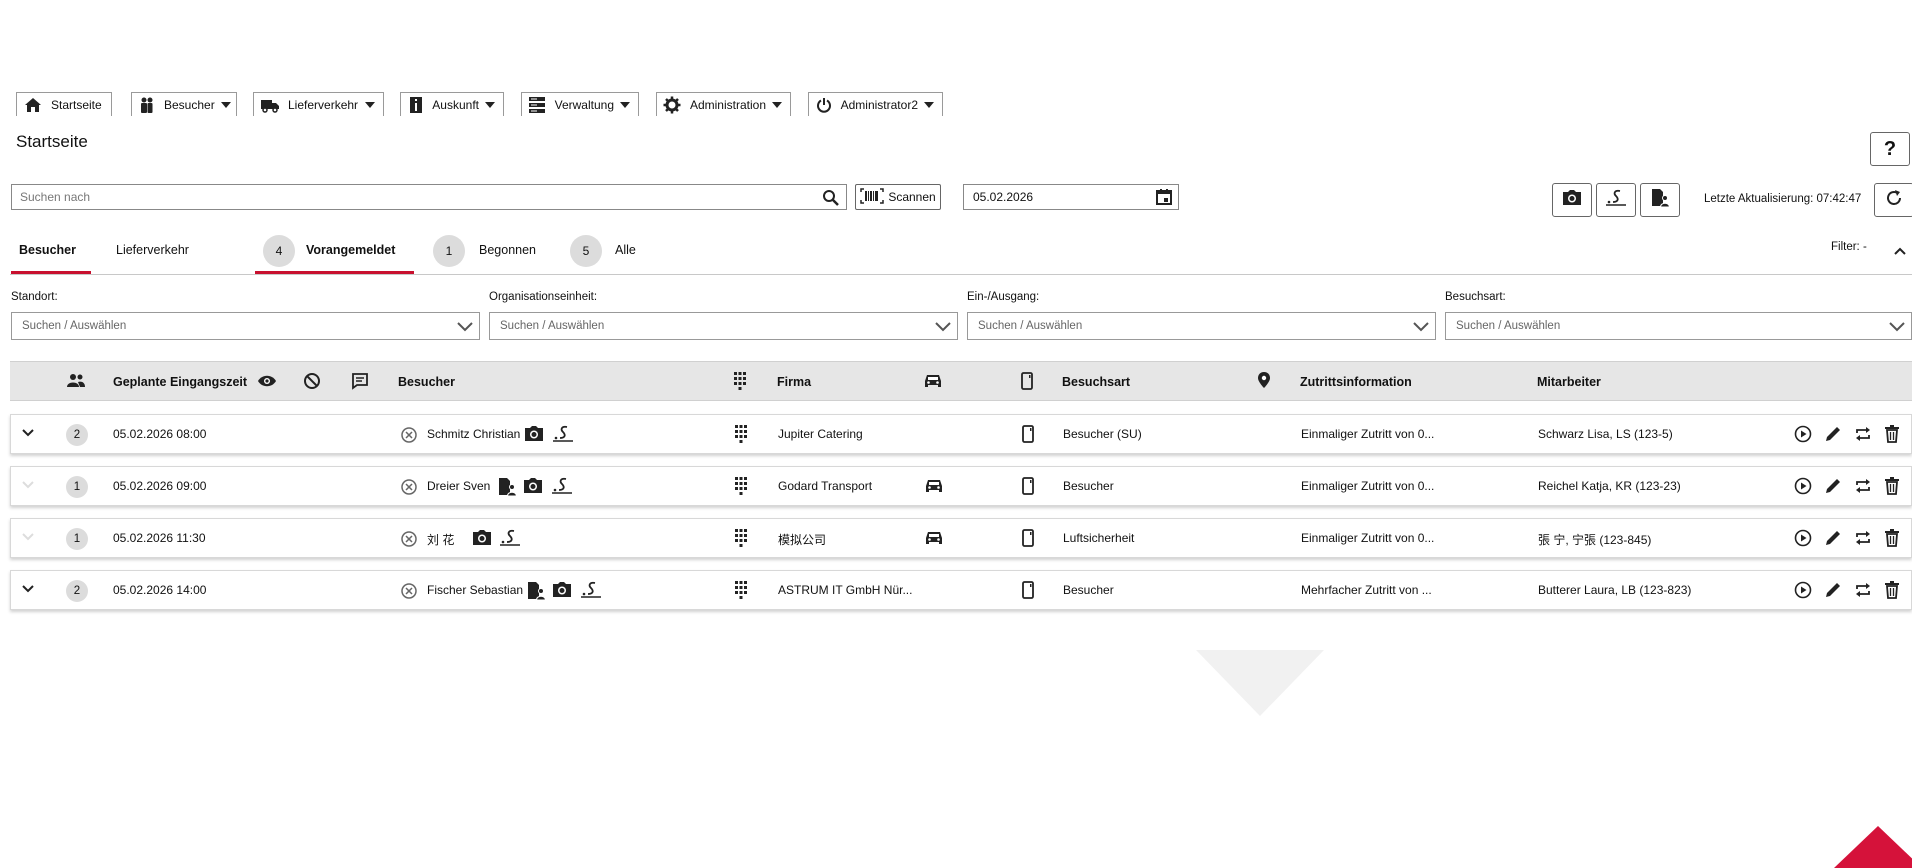 Image resolution: width=1912 pixels, height=868 pixels. I want to click on collapse-filter-icon, so click(1900, 252).